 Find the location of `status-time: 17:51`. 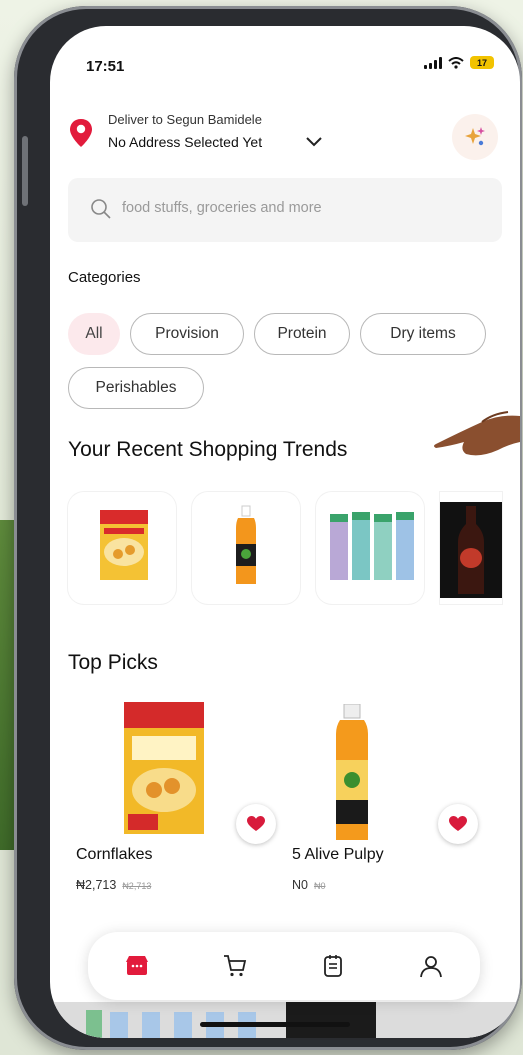

status-time: 17:51 is located at coordinates (105, 66).